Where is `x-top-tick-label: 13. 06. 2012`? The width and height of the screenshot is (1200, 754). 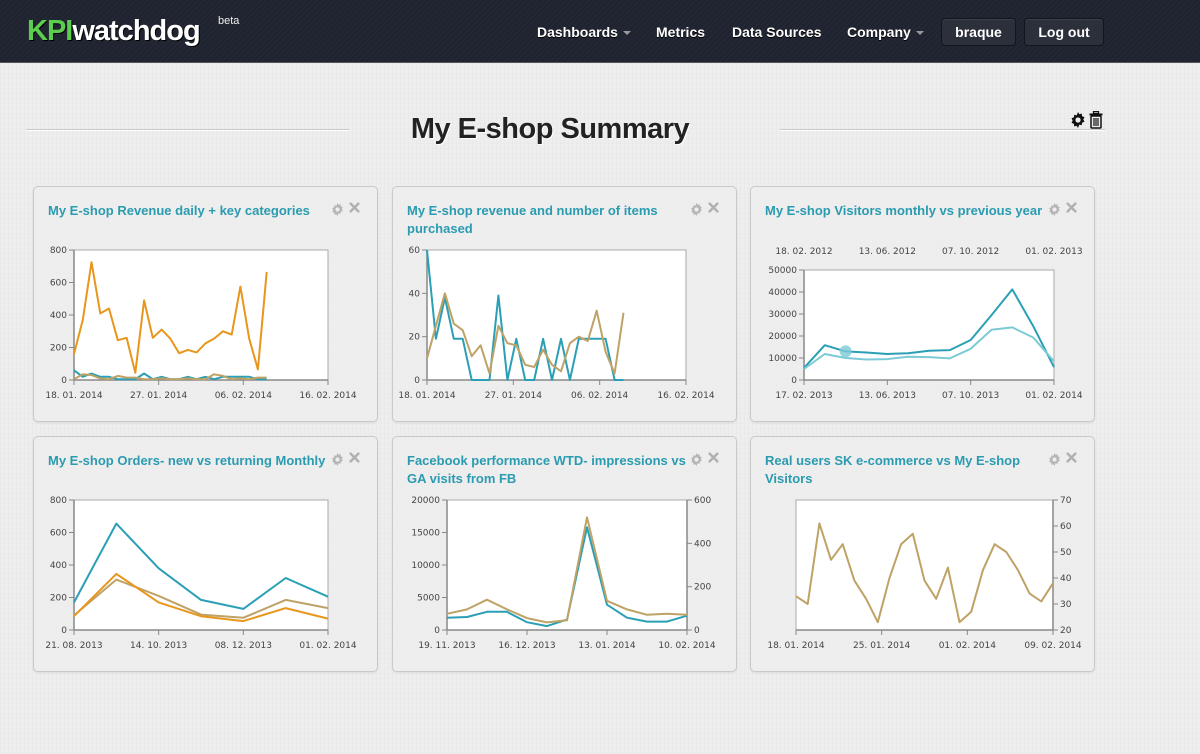
x-top-tick-label: 13. 06. 2012 is located at coordinates (887, 252).